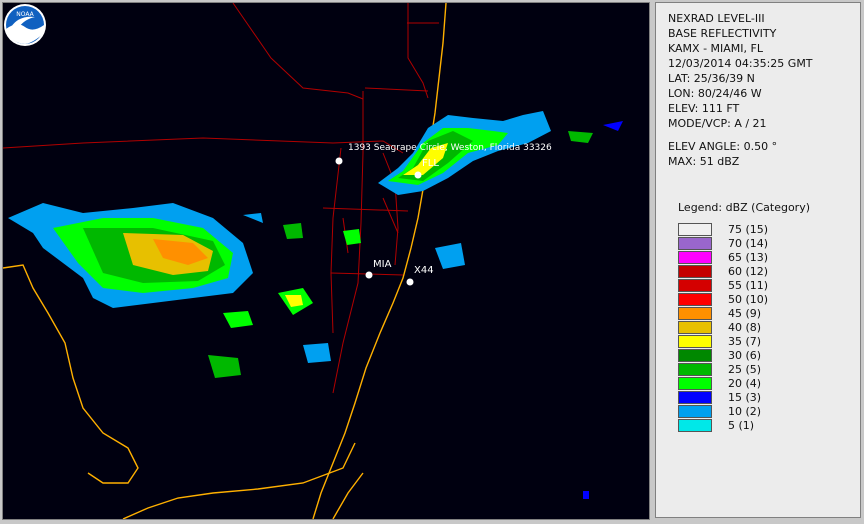 The image size is (864, 524). Describe the element at coordinates (424, 270) in the screenshot. I see `x44-label: X44` at that location.